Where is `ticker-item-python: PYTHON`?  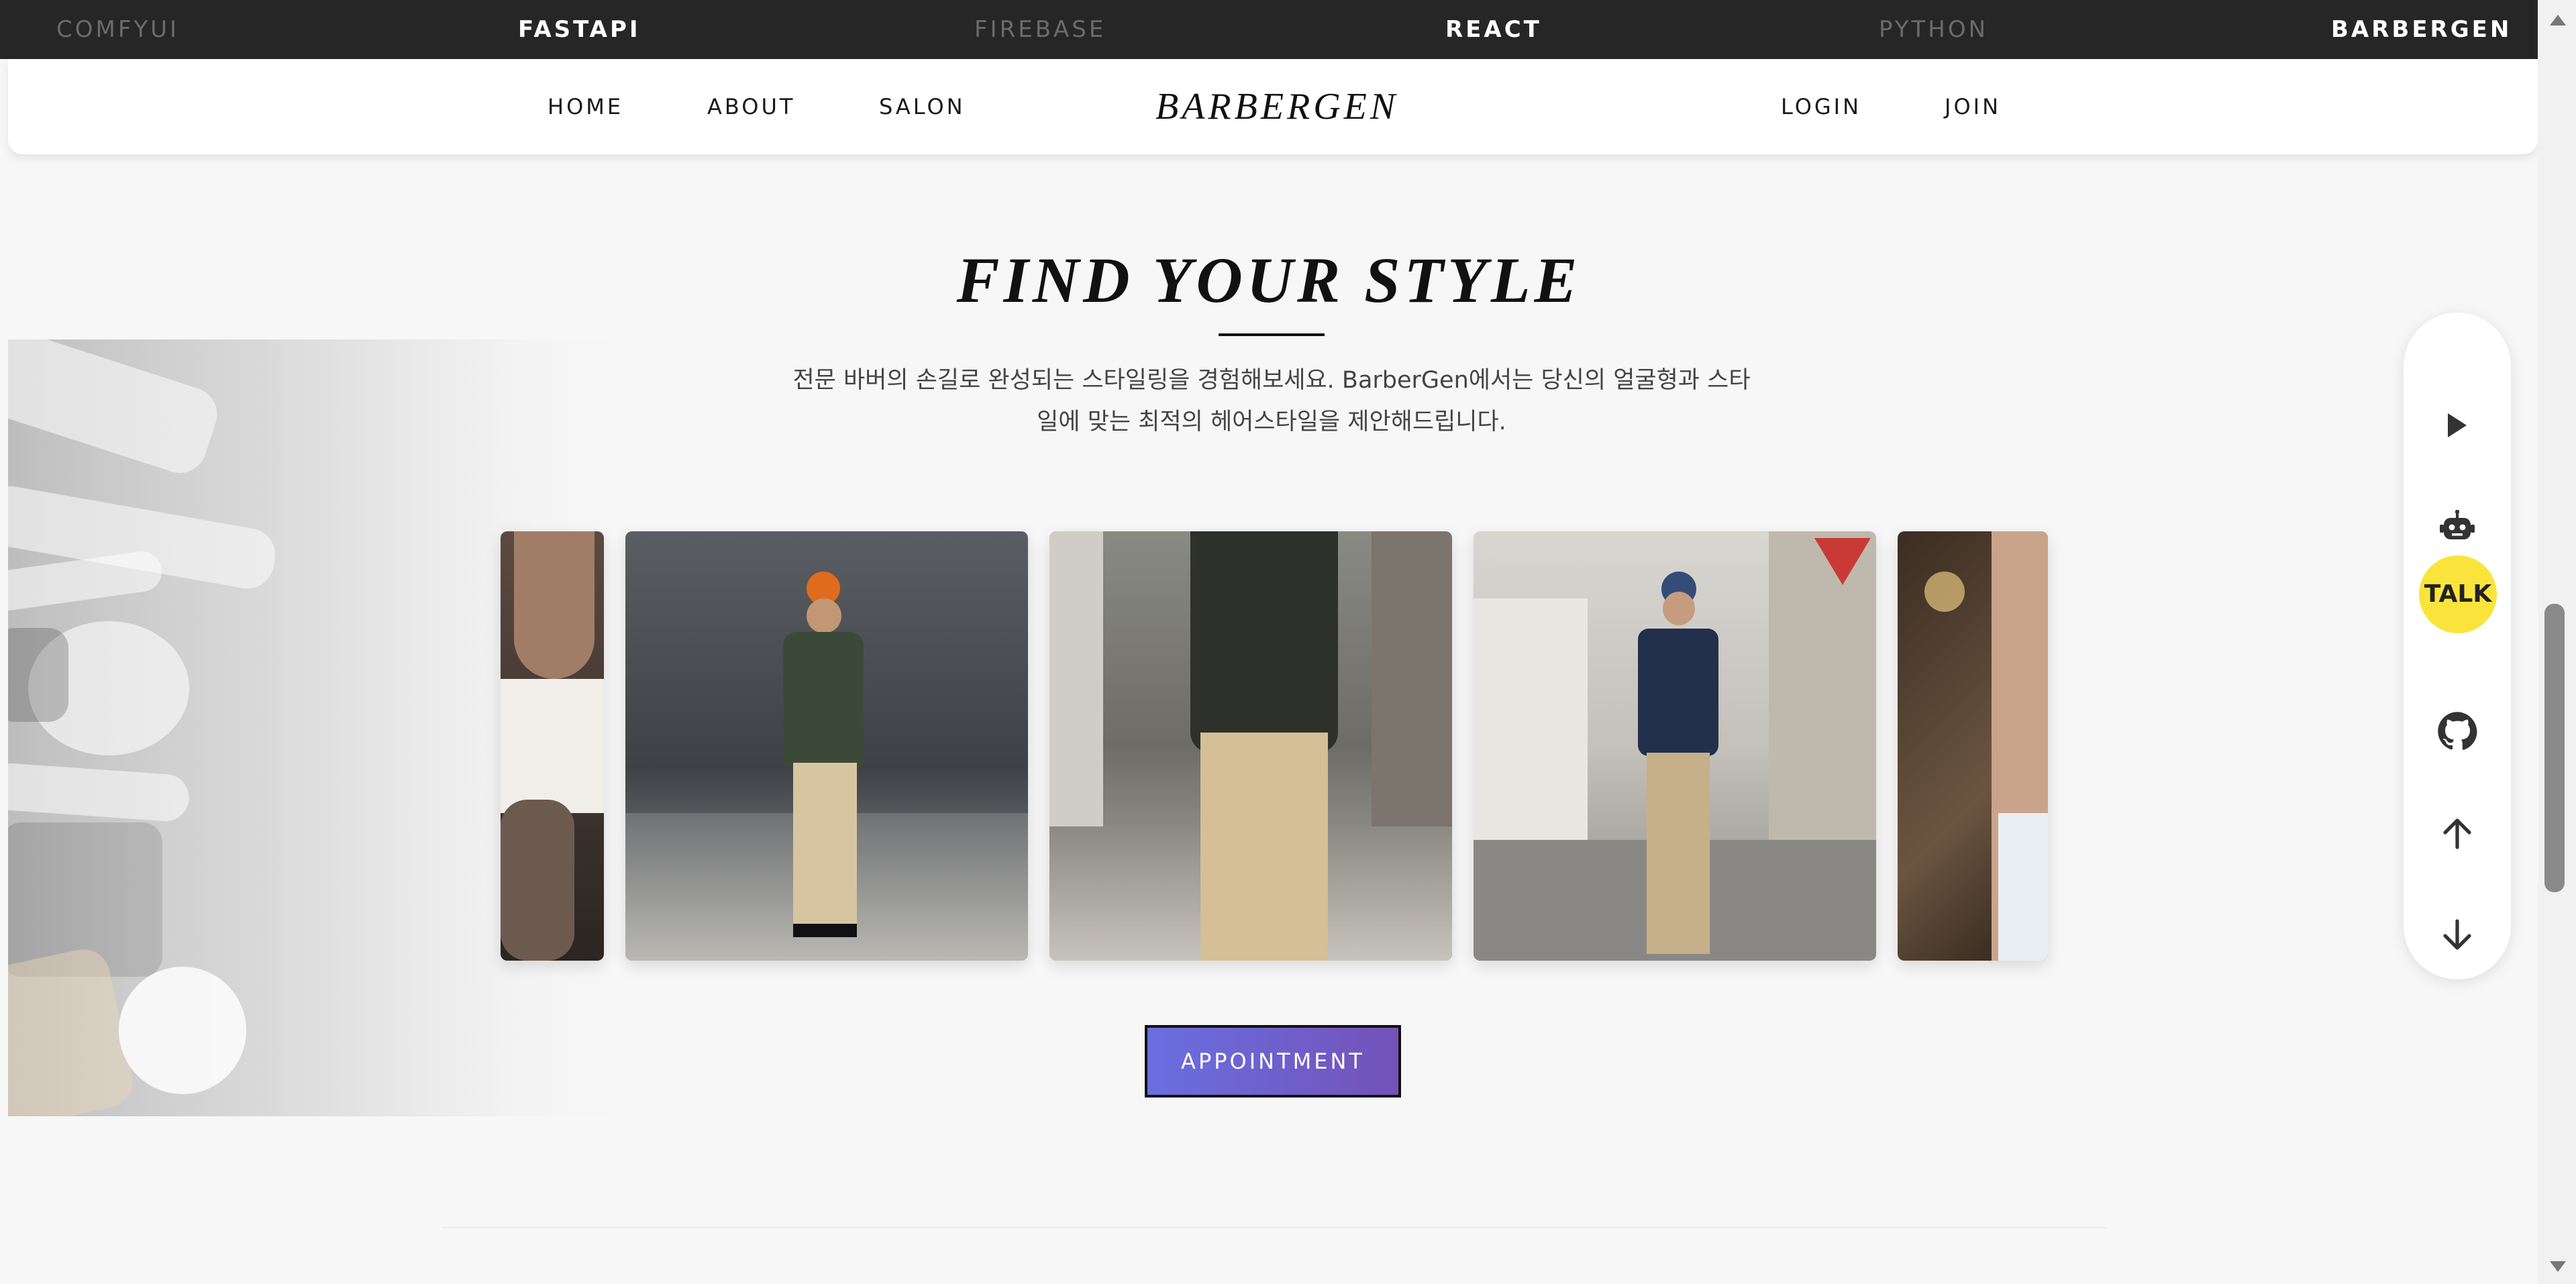 ticker-item-python: PYTHON is located at coordinates (1934, 30).